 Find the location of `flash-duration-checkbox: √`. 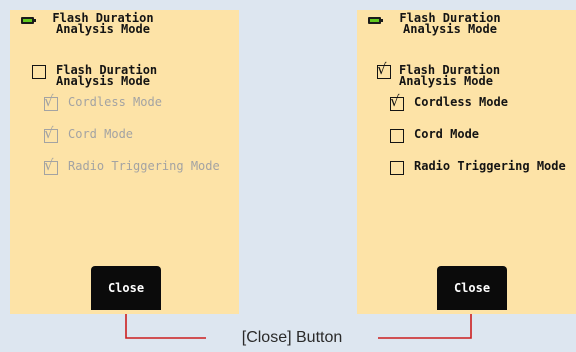

flash-duration-checkbox: √ is located at coordinates (384, 69).